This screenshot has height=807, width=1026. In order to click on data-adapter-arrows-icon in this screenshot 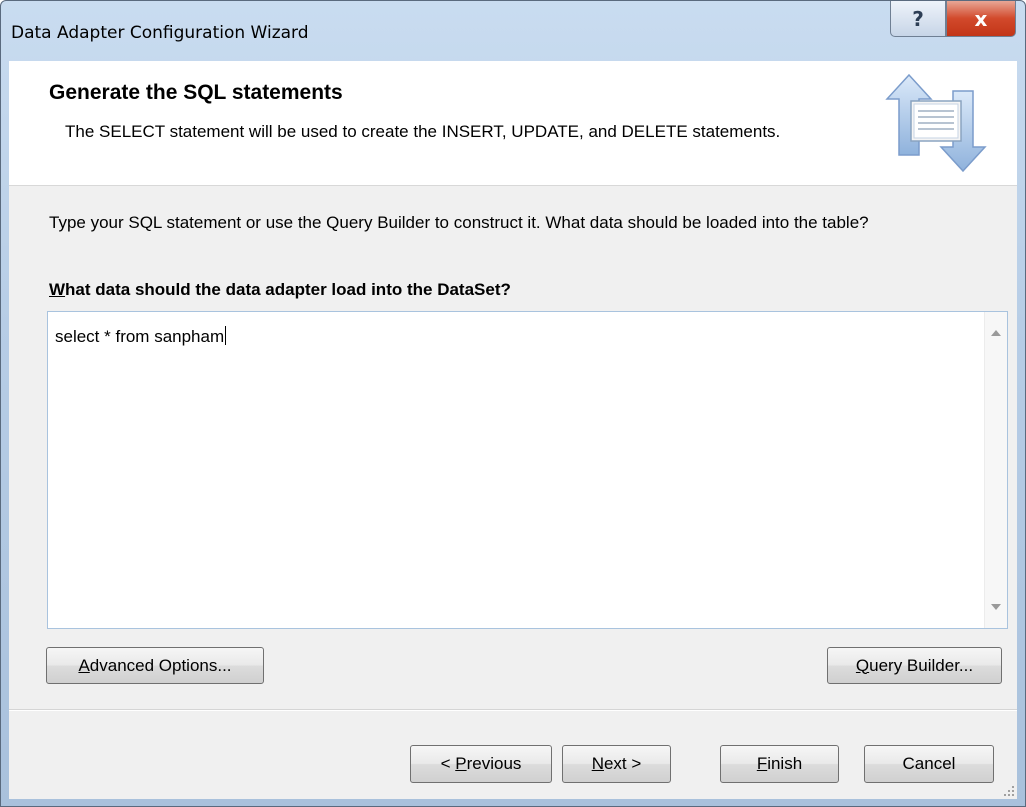, I will do `click(936, 123)`.